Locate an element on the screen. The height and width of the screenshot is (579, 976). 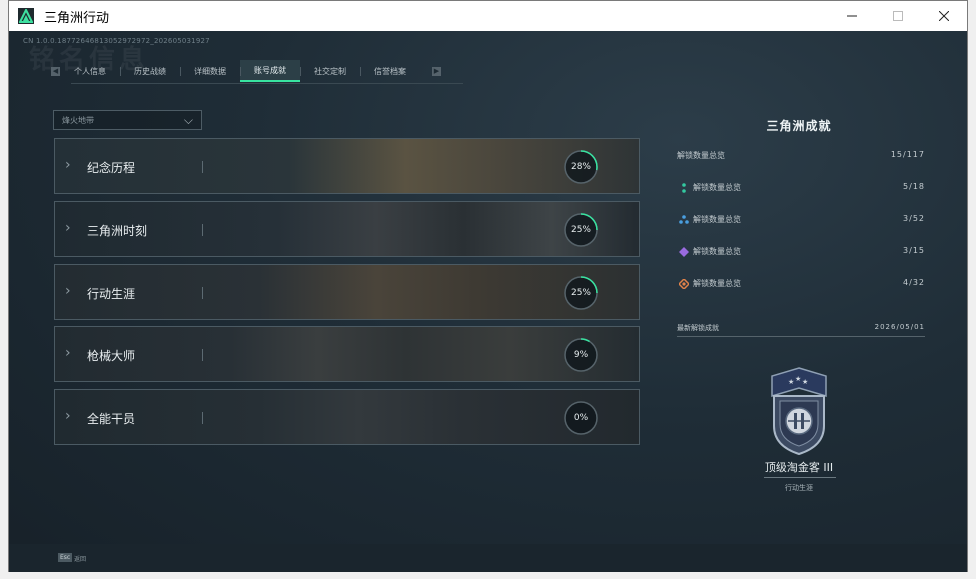
tab-details: 详细数据 is located at coordinates (210, 71).